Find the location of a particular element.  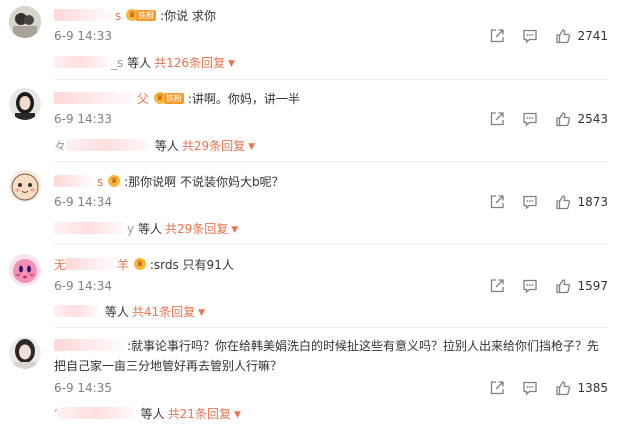

like-count: 1597 is located at coordinates (592, 286).